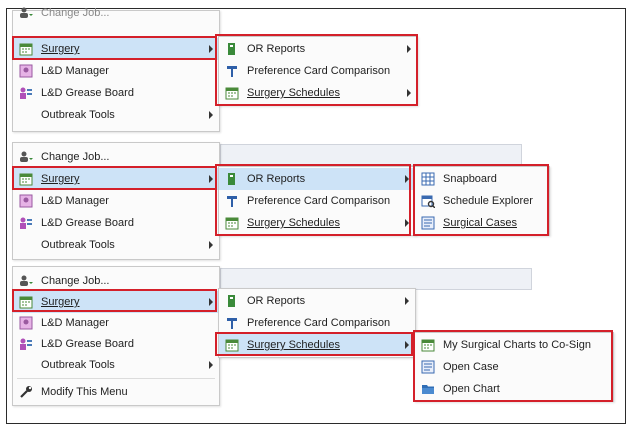 The width and height of the screenshot is (634, 431). What do you see at coordinates (232, 301) in the screenshot?
I see `or-reports-icon` at bounding box center [232, 301].